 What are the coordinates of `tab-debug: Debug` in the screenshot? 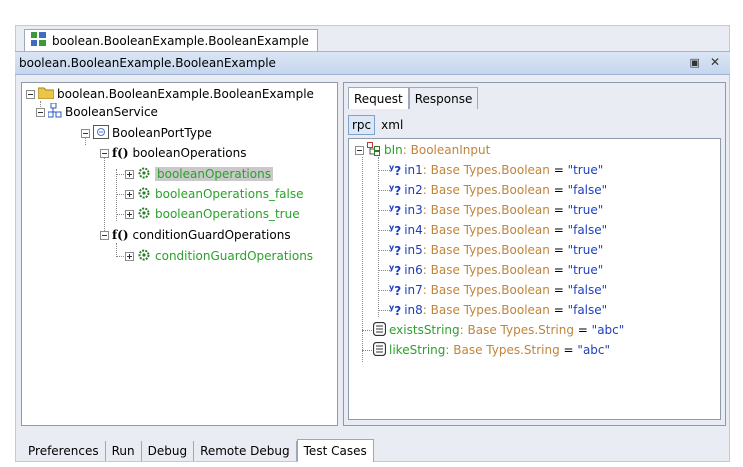 It's located at (168, 451).